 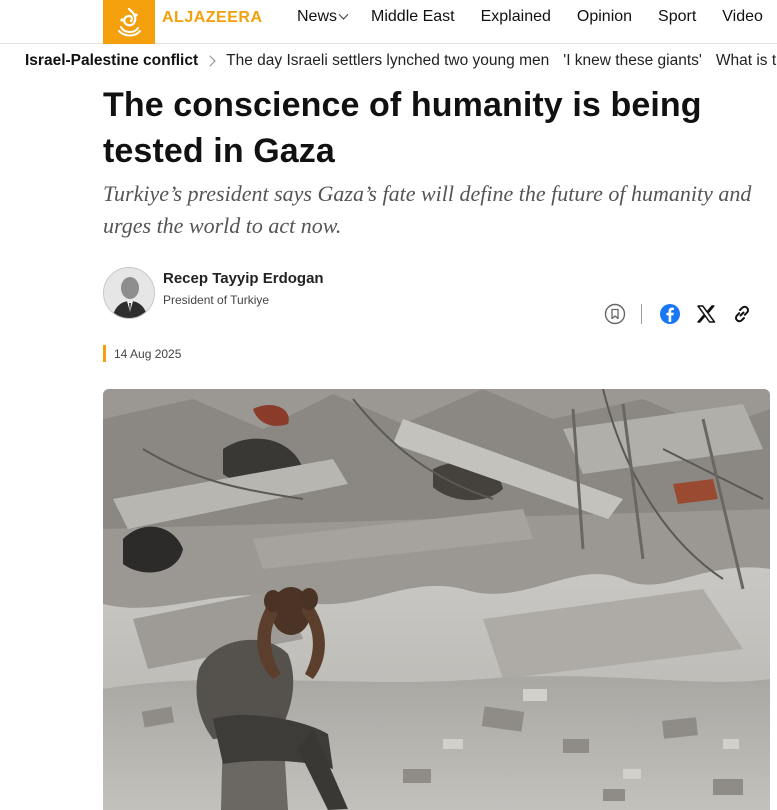 What do you see at coordinates (343, 14) in the screenshot?
I see `chevron-down-icon` at bounding box center [343, 14].